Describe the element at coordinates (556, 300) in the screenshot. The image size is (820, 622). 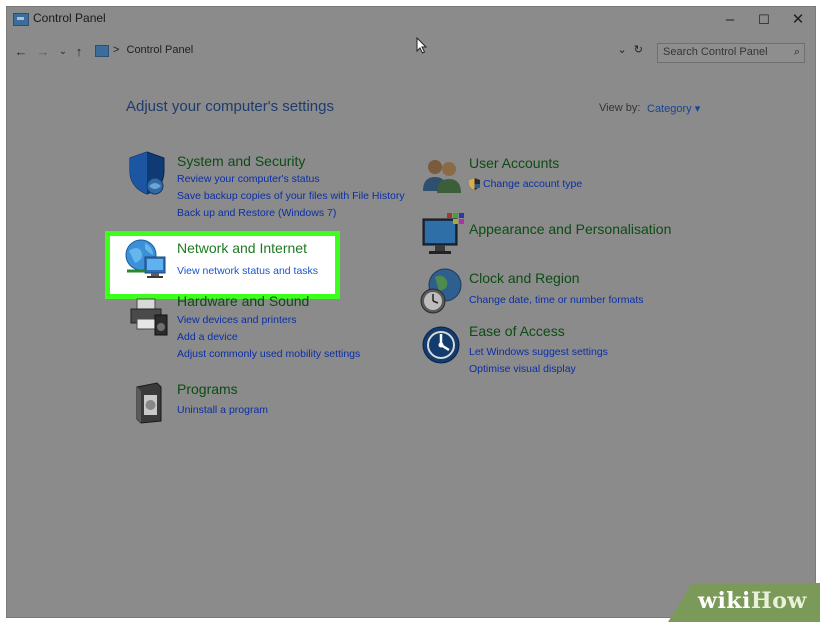
I see `link-date-time-formats: Change date, time or number formats` at that location.